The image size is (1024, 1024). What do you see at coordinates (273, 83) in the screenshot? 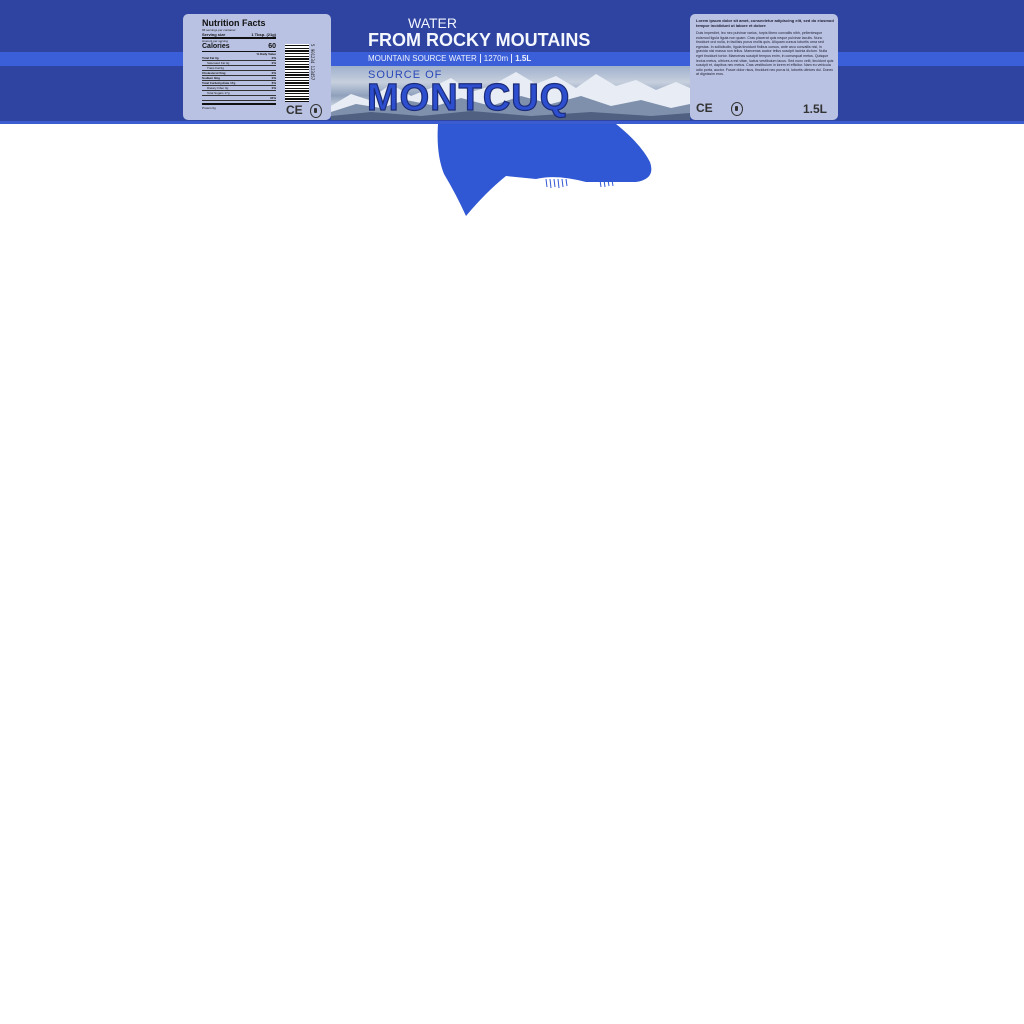
I see `nutrition-row-dv: 6%` at bounding box center [273, 83].